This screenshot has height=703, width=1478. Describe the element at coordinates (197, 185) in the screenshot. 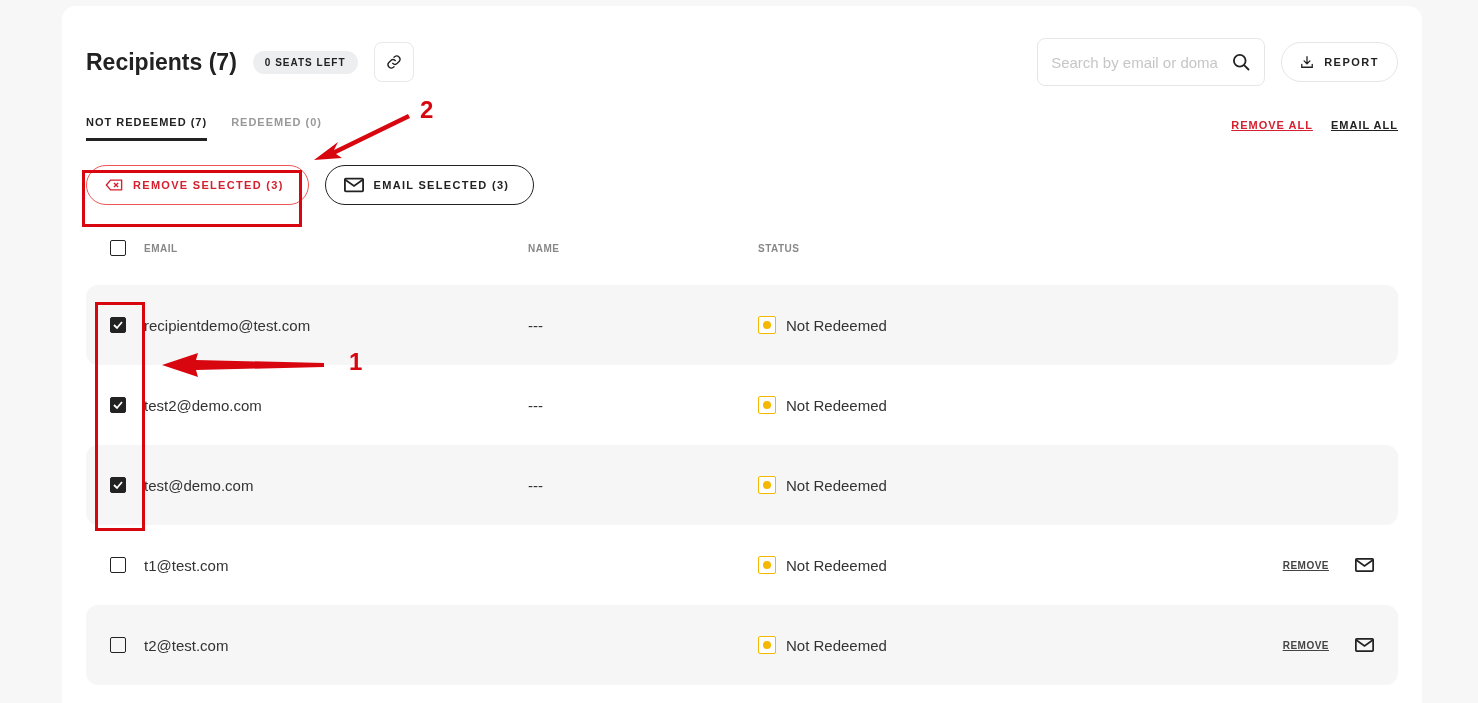

I see `remove-selected-button: REMOVE SELECTED (3)` at that location.